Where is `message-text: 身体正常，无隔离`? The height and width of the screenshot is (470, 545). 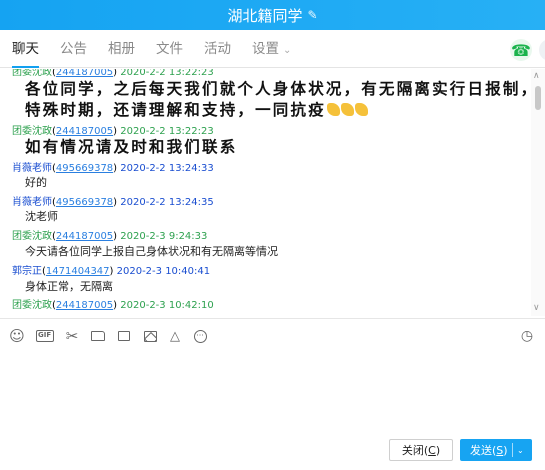
message-text: 身体正常，无隔离 is located at coordinates (69, 286).